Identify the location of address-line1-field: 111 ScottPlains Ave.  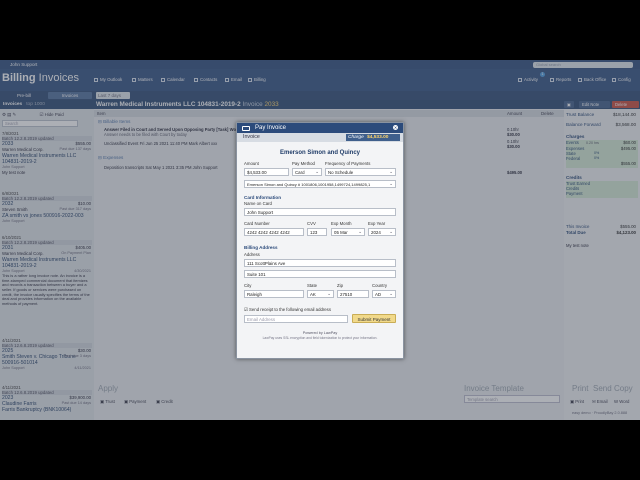
(320, 263).